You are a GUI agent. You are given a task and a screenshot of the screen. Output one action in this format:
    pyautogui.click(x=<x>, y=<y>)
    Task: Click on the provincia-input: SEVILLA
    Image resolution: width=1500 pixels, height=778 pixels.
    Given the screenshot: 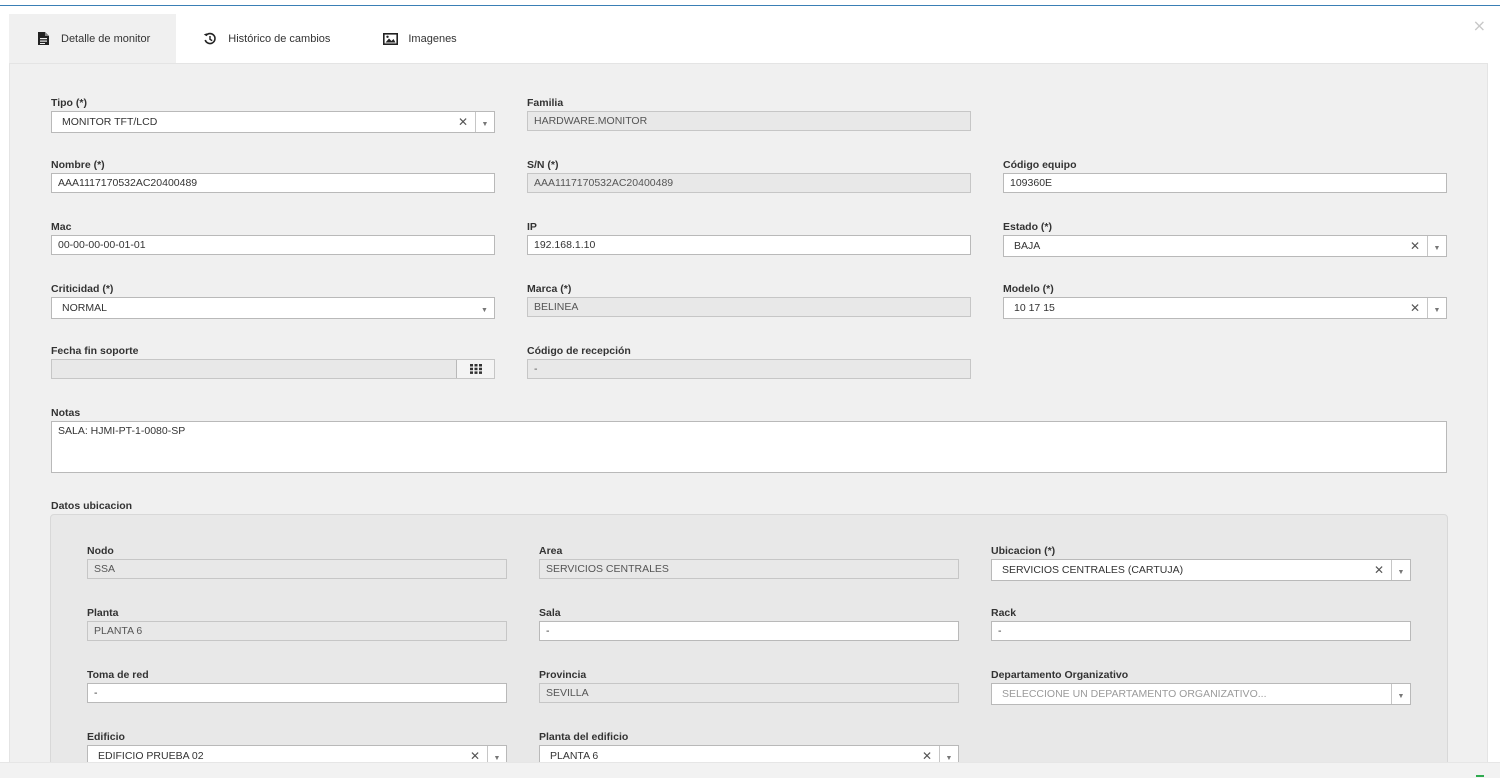 What is the action you would take?
    pyautogui.click(x=749, y=693)
    